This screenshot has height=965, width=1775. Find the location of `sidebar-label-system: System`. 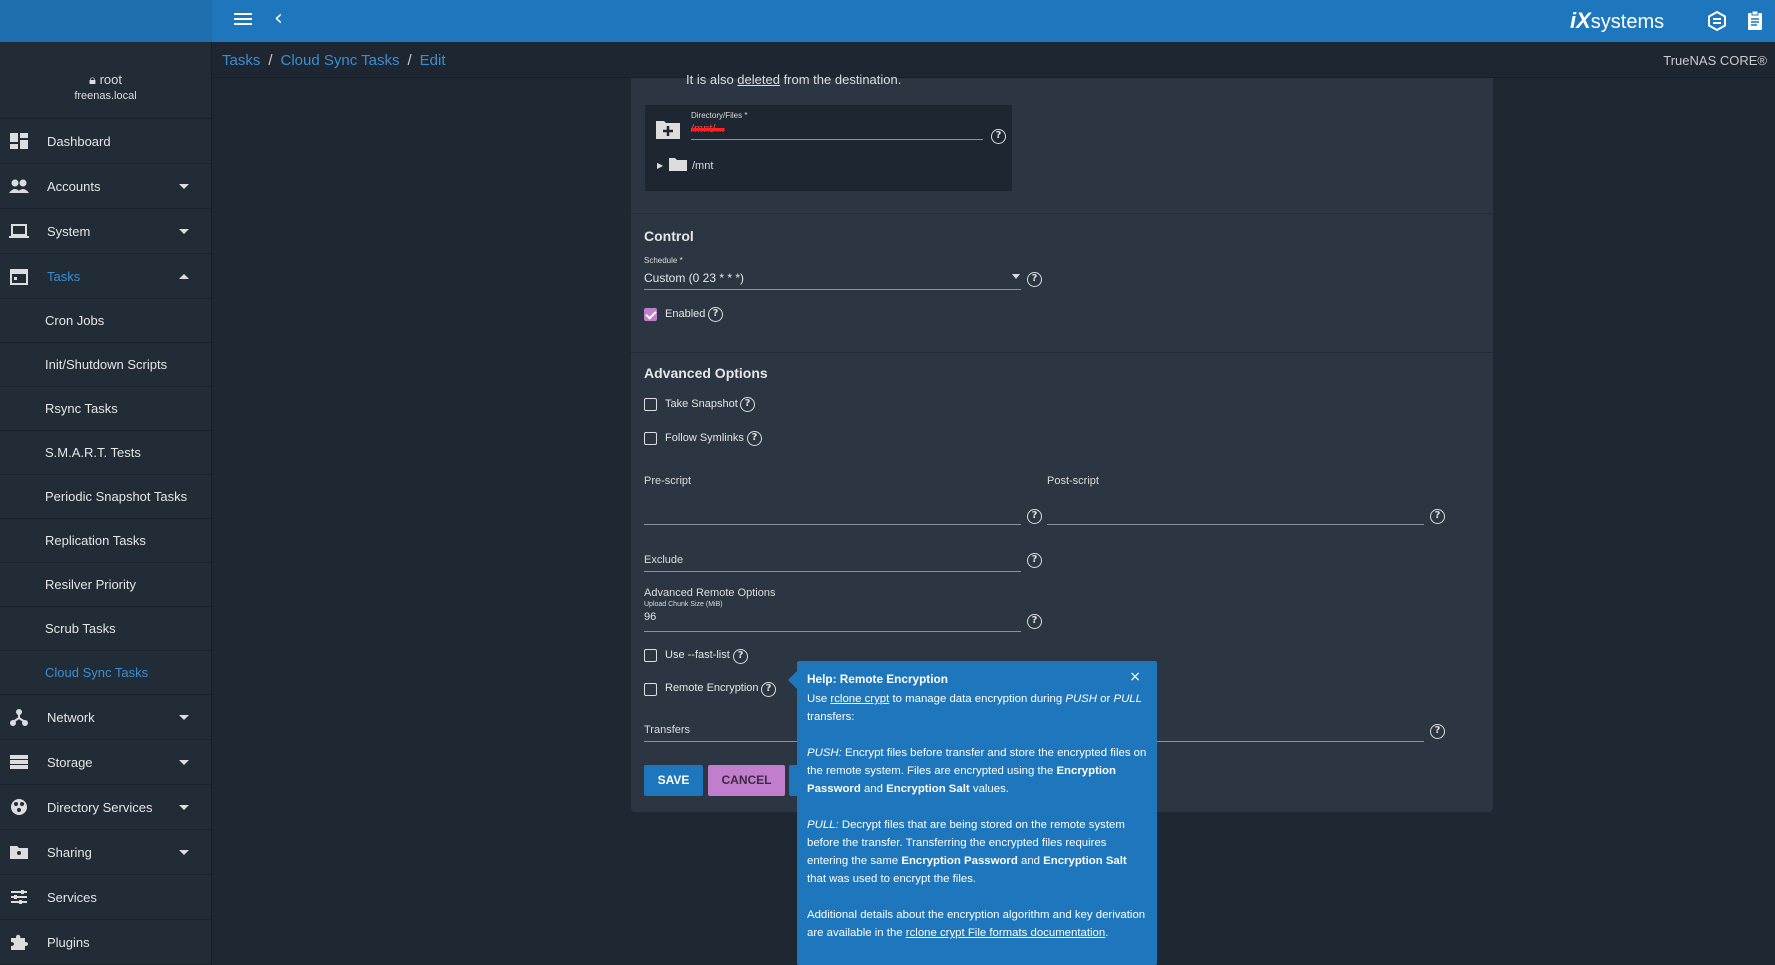

sidebar-label-system: System is located at coordinates (69, 231).